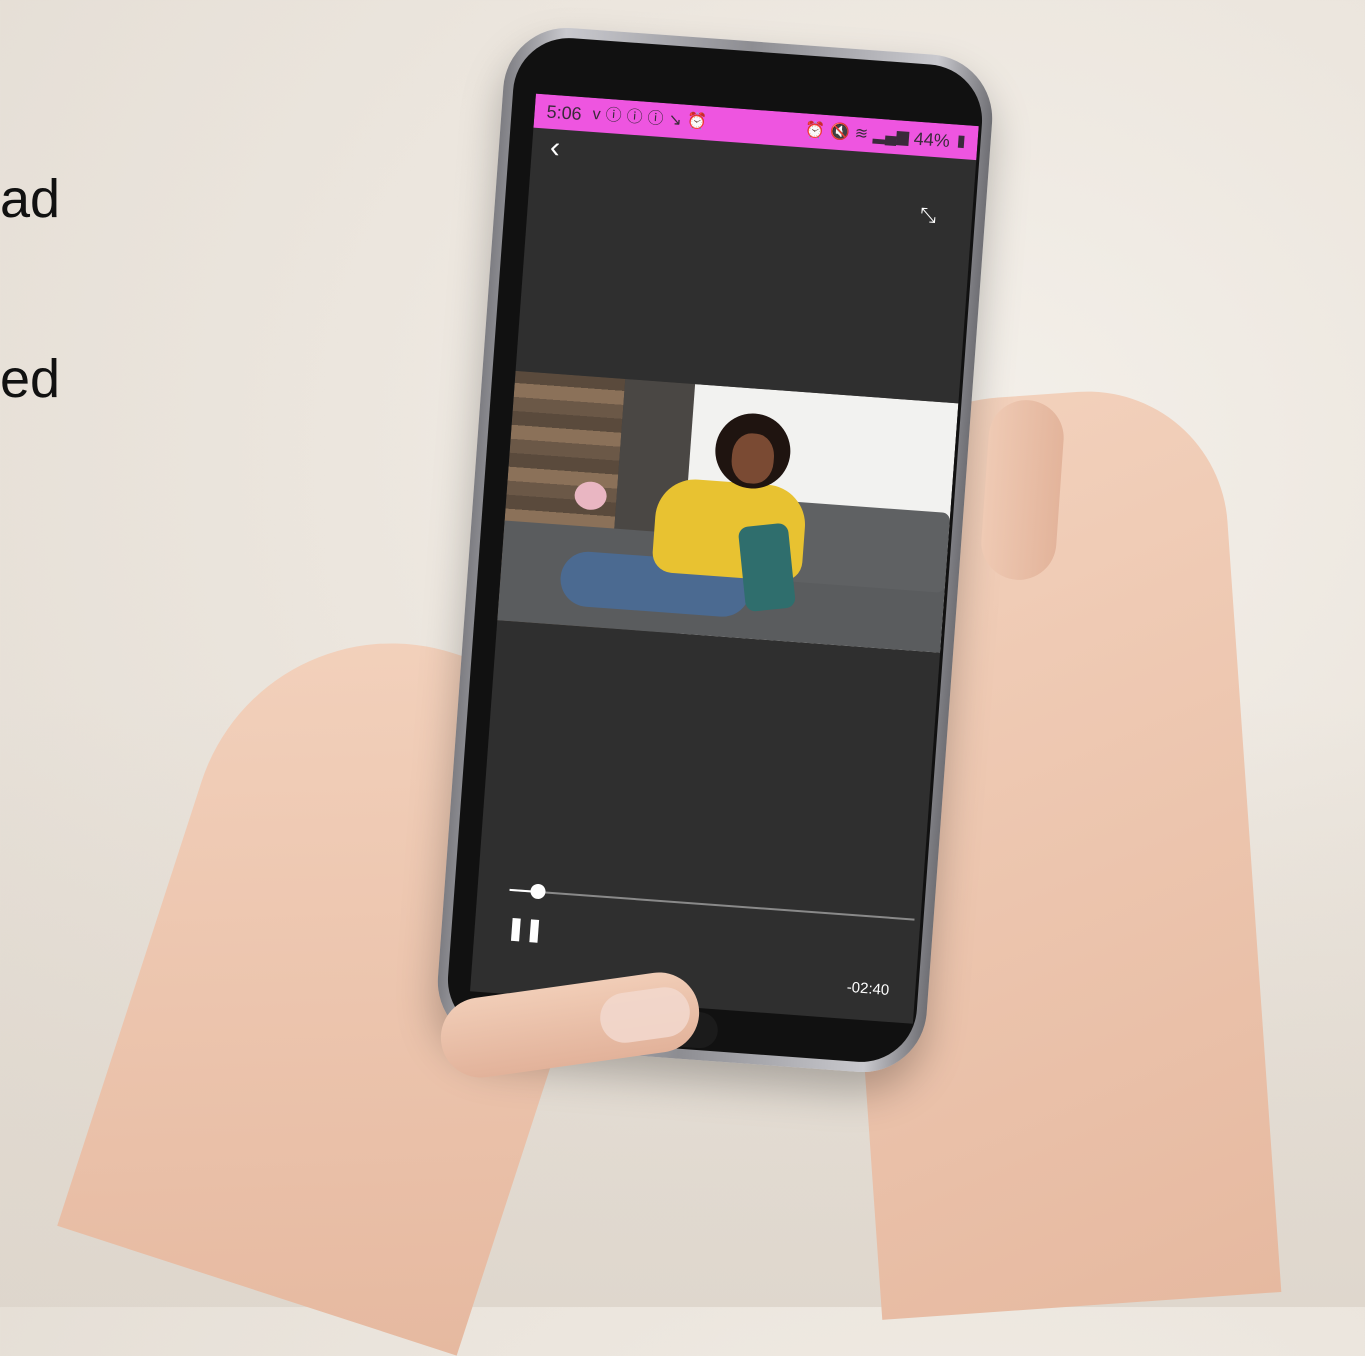 Image resolution: width=1365 pixels, height=1356 pixels. What do you see at coordinates (961, 141) in the screenshot?
I see `battery-icon: ▮` at bounding box center [961, 141].